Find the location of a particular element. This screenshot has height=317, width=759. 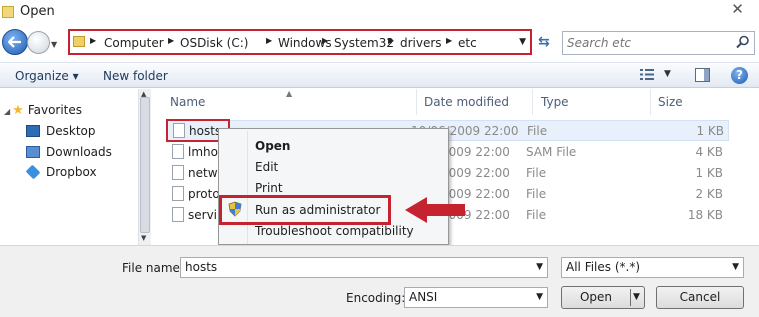

split-divider is located at coordinates (630, 297).